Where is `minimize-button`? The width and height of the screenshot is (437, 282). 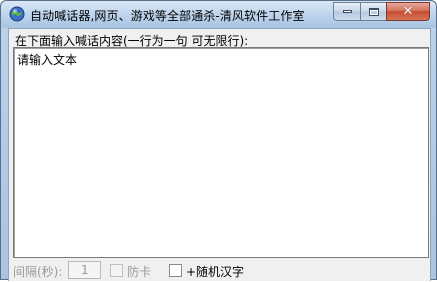
minimize-button is located at coordinates (346, 11).